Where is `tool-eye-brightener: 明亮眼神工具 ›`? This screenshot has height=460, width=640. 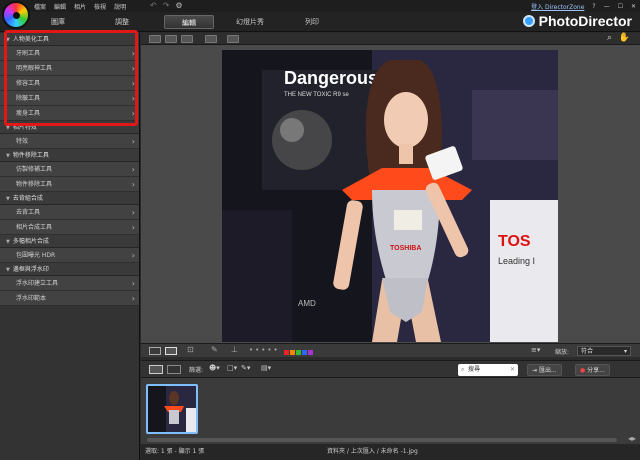 tool-eye-brightener: 明亮眼神工具 › is located at coordinates (69, 68).